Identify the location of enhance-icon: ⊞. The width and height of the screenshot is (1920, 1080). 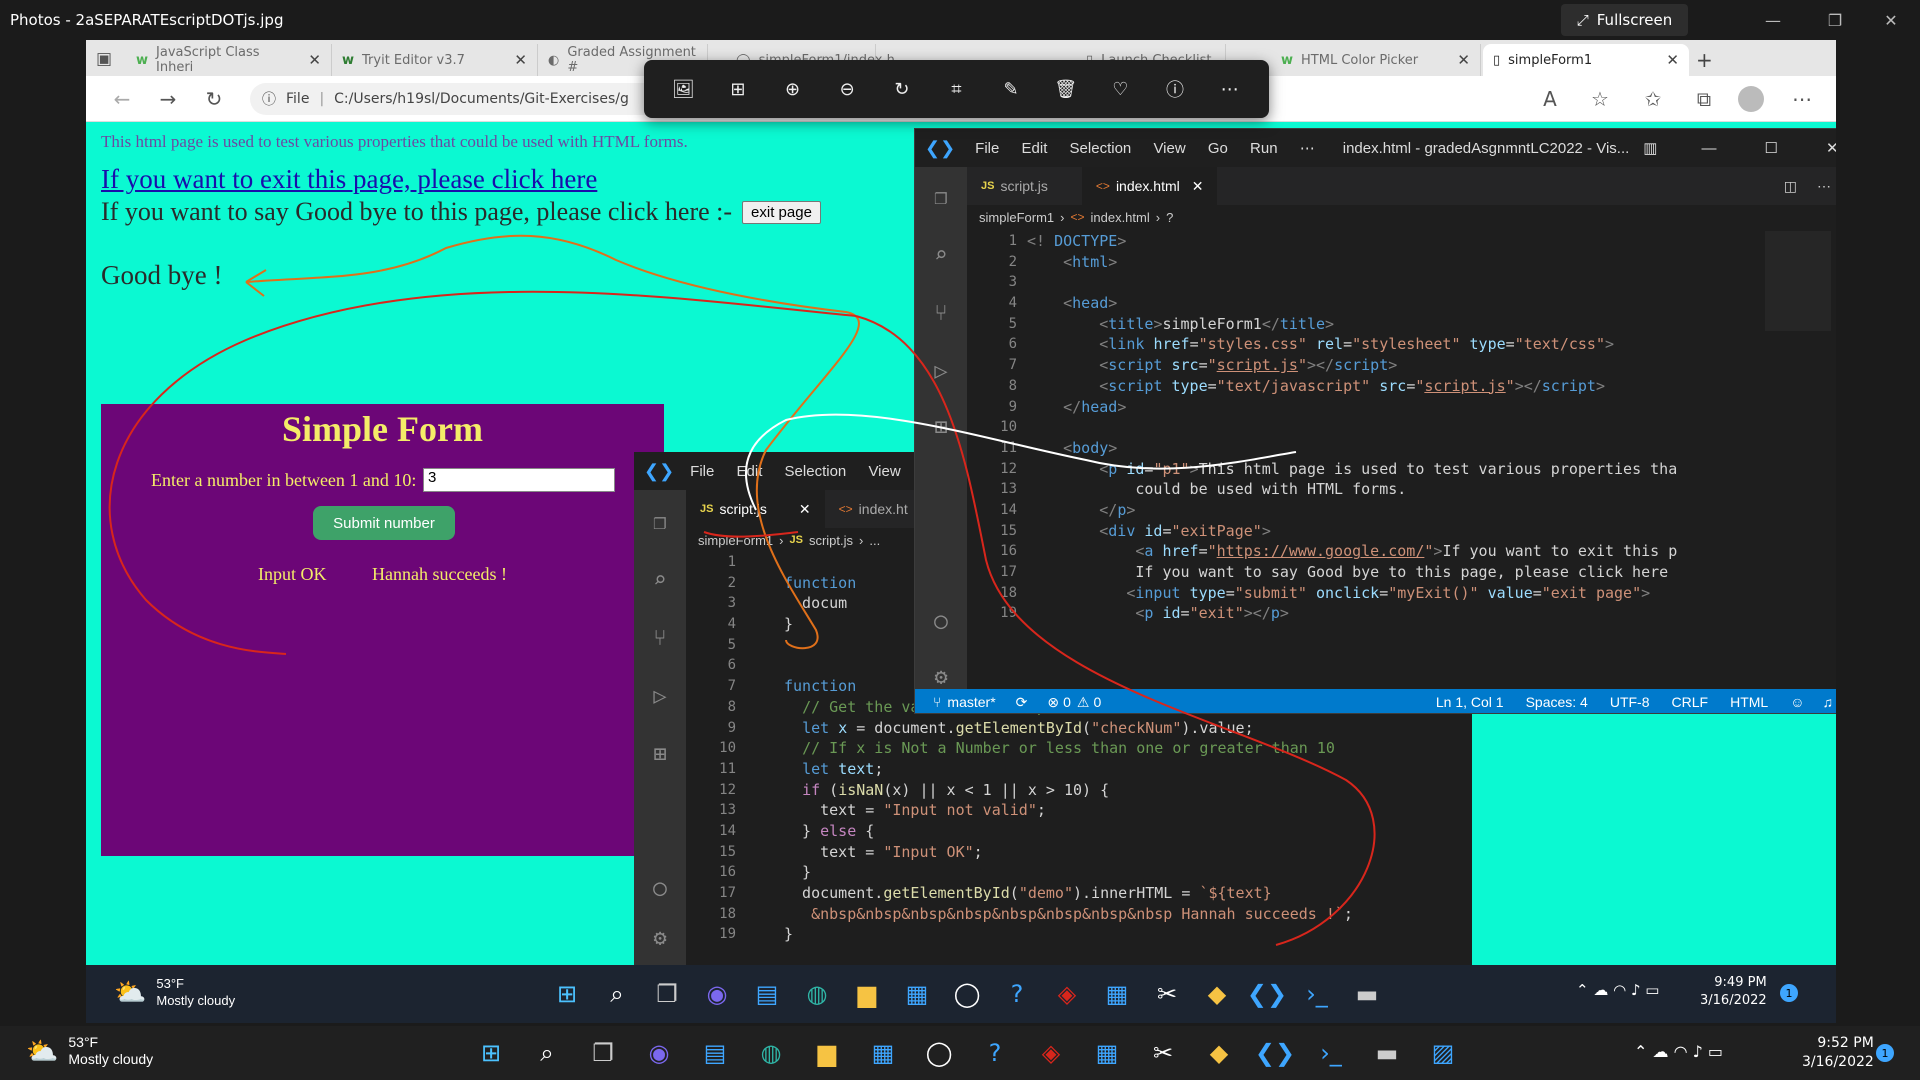
(738, 89).